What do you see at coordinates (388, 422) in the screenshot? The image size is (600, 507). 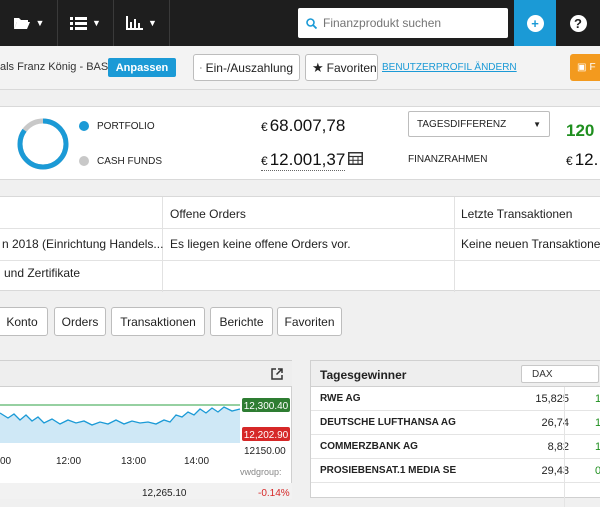 I see `stock-name: DEUTSCHE LUFTHANSA AG` at bounding box center [388, 422].